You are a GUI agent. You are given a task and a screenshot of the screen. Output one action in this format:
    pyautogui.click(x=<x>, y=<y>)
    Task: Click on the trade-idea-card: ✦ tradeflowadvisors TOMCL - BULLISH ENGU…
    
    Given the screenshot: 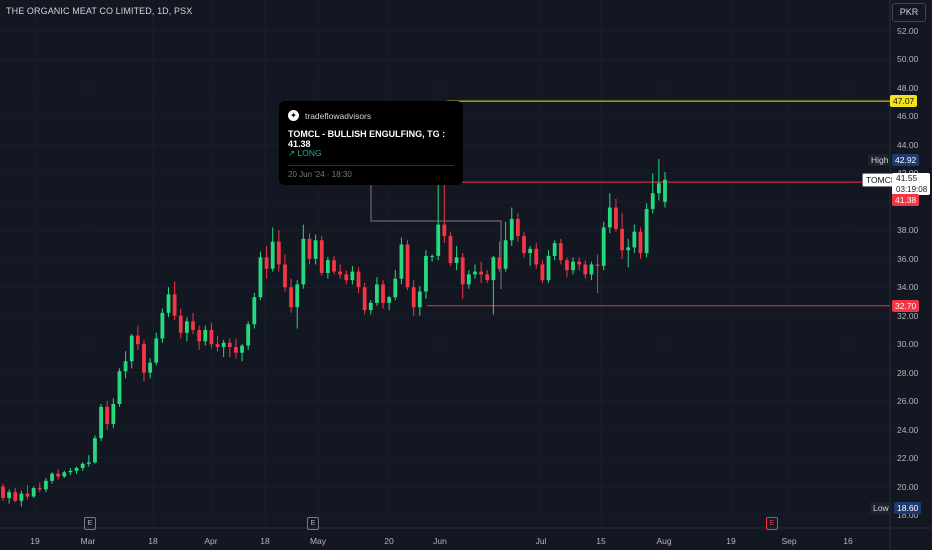 What is the action you would take?
    pyautogui.click(x=371, y=143)
    